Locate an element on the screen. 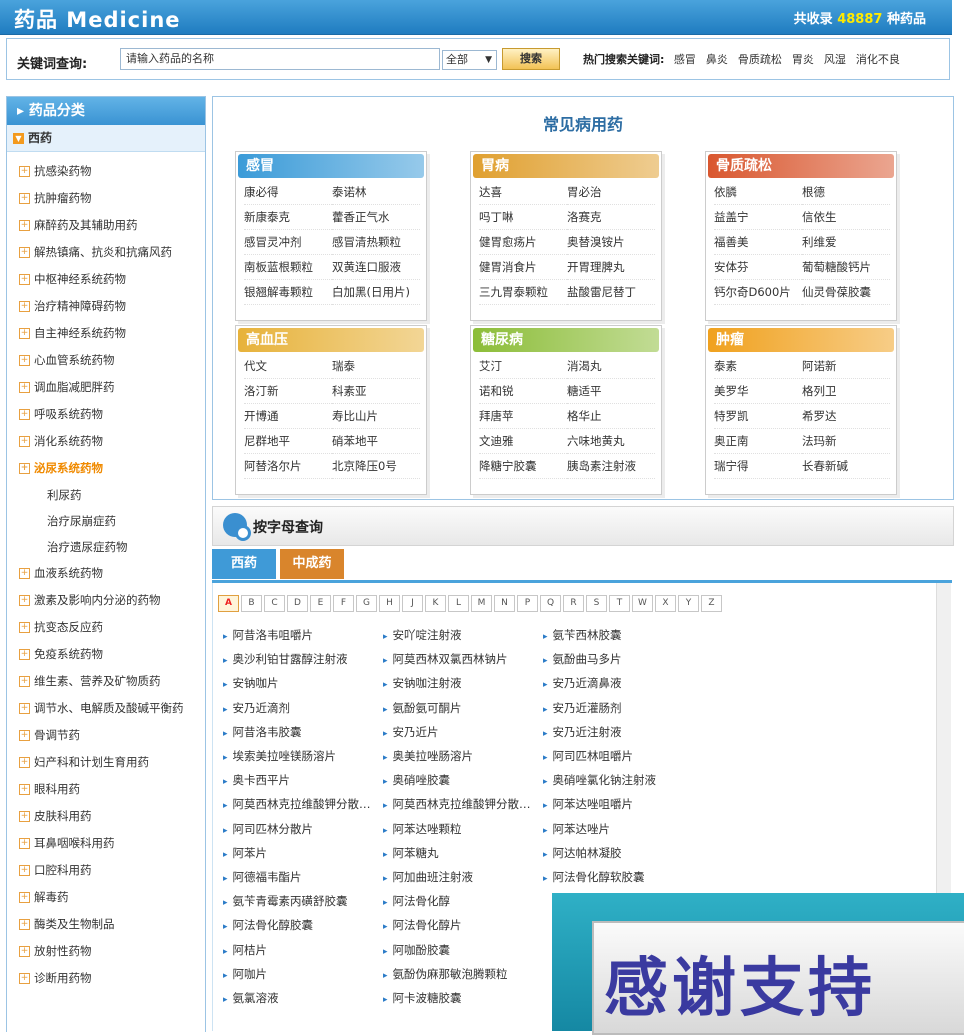 The height and width of the screenshot is (1035, 964). site-logo: 药品 Medicine is located at coordinates (97, 19).